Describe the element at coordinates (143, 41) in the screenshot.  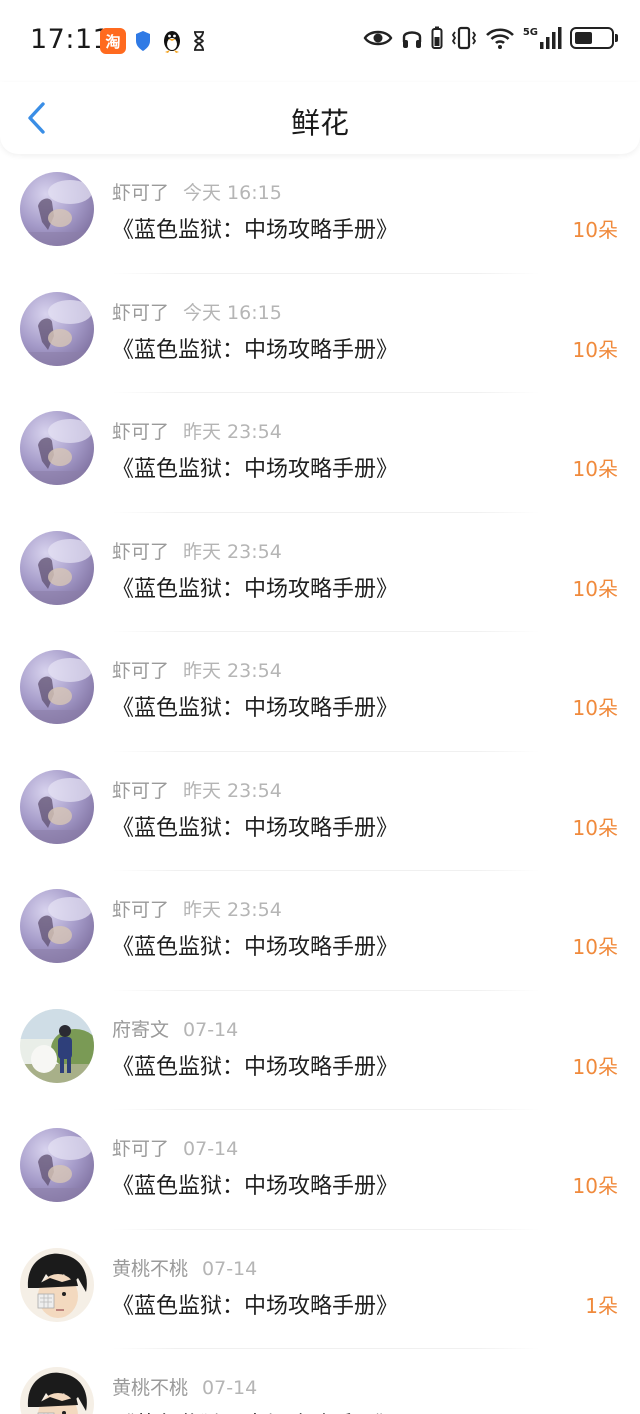
I see `shield-icon` at that location.